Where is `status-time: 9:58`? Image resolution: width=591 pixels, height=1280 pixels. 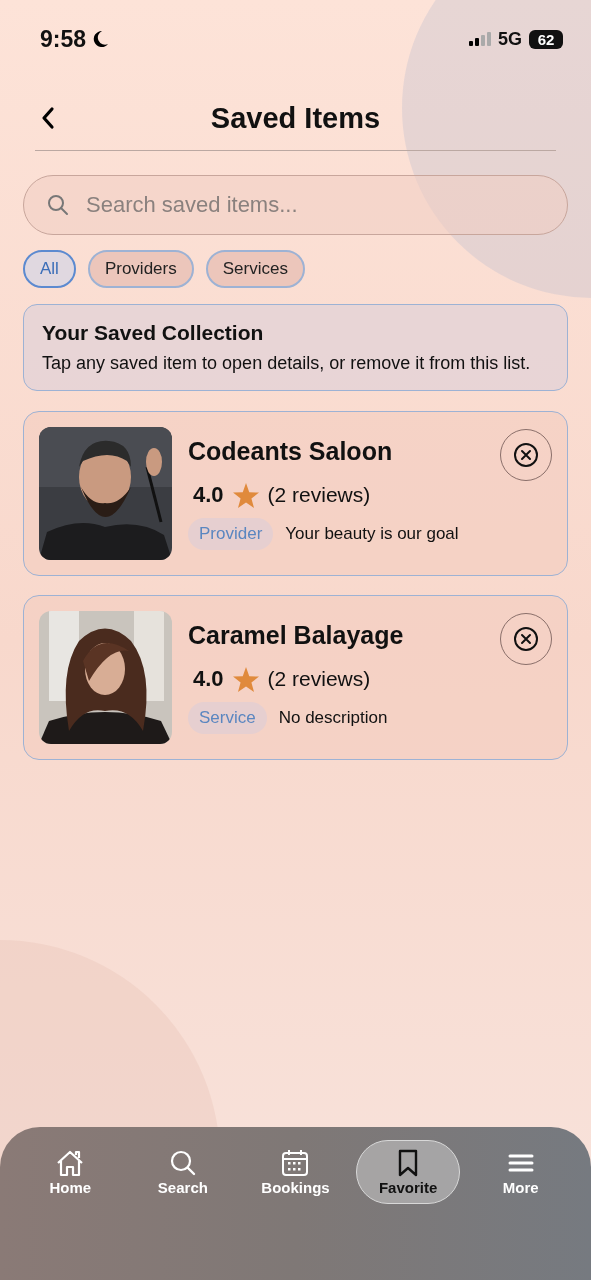 status-time: 9:58 is located at coordinates (63, 39).